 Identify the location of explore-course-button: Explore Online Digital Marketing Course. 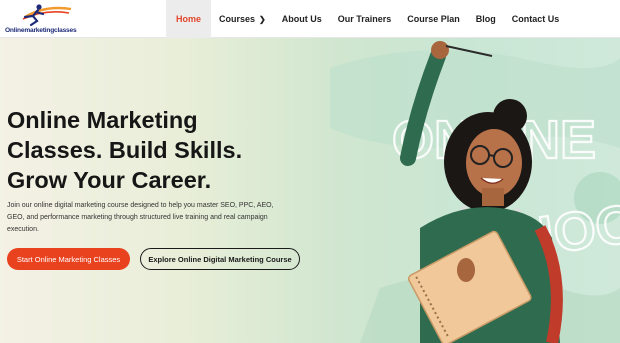
(220, 259).